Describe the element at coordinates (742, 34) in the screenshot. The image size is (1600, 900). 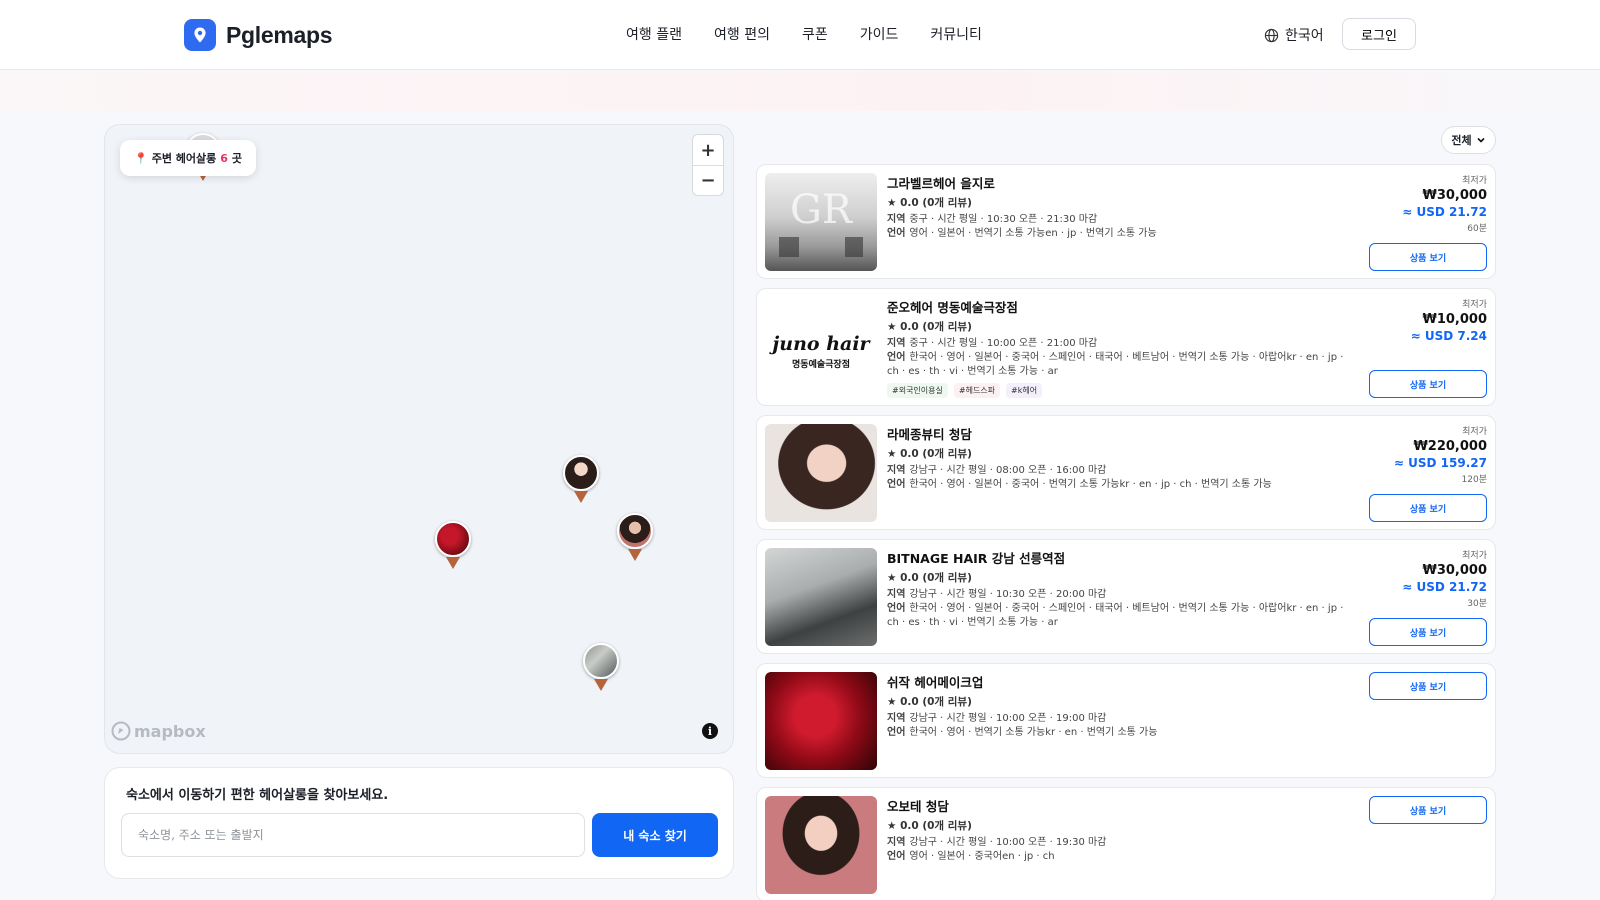
I see `nav-travel-convenience: 여행 편의` at that location.